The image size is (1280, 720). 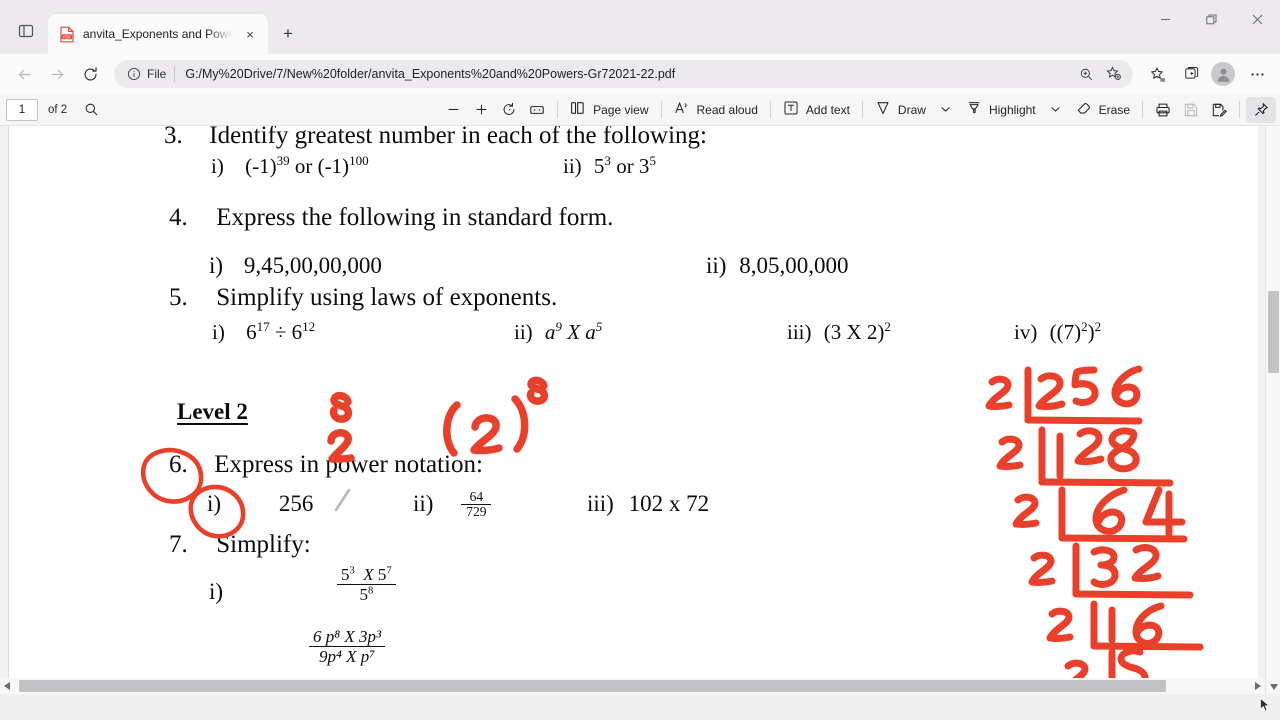 What do you see at coordinates (134, 74) in the screenshot?
I see `info-circle-icon` at bounding box center [134, 74].